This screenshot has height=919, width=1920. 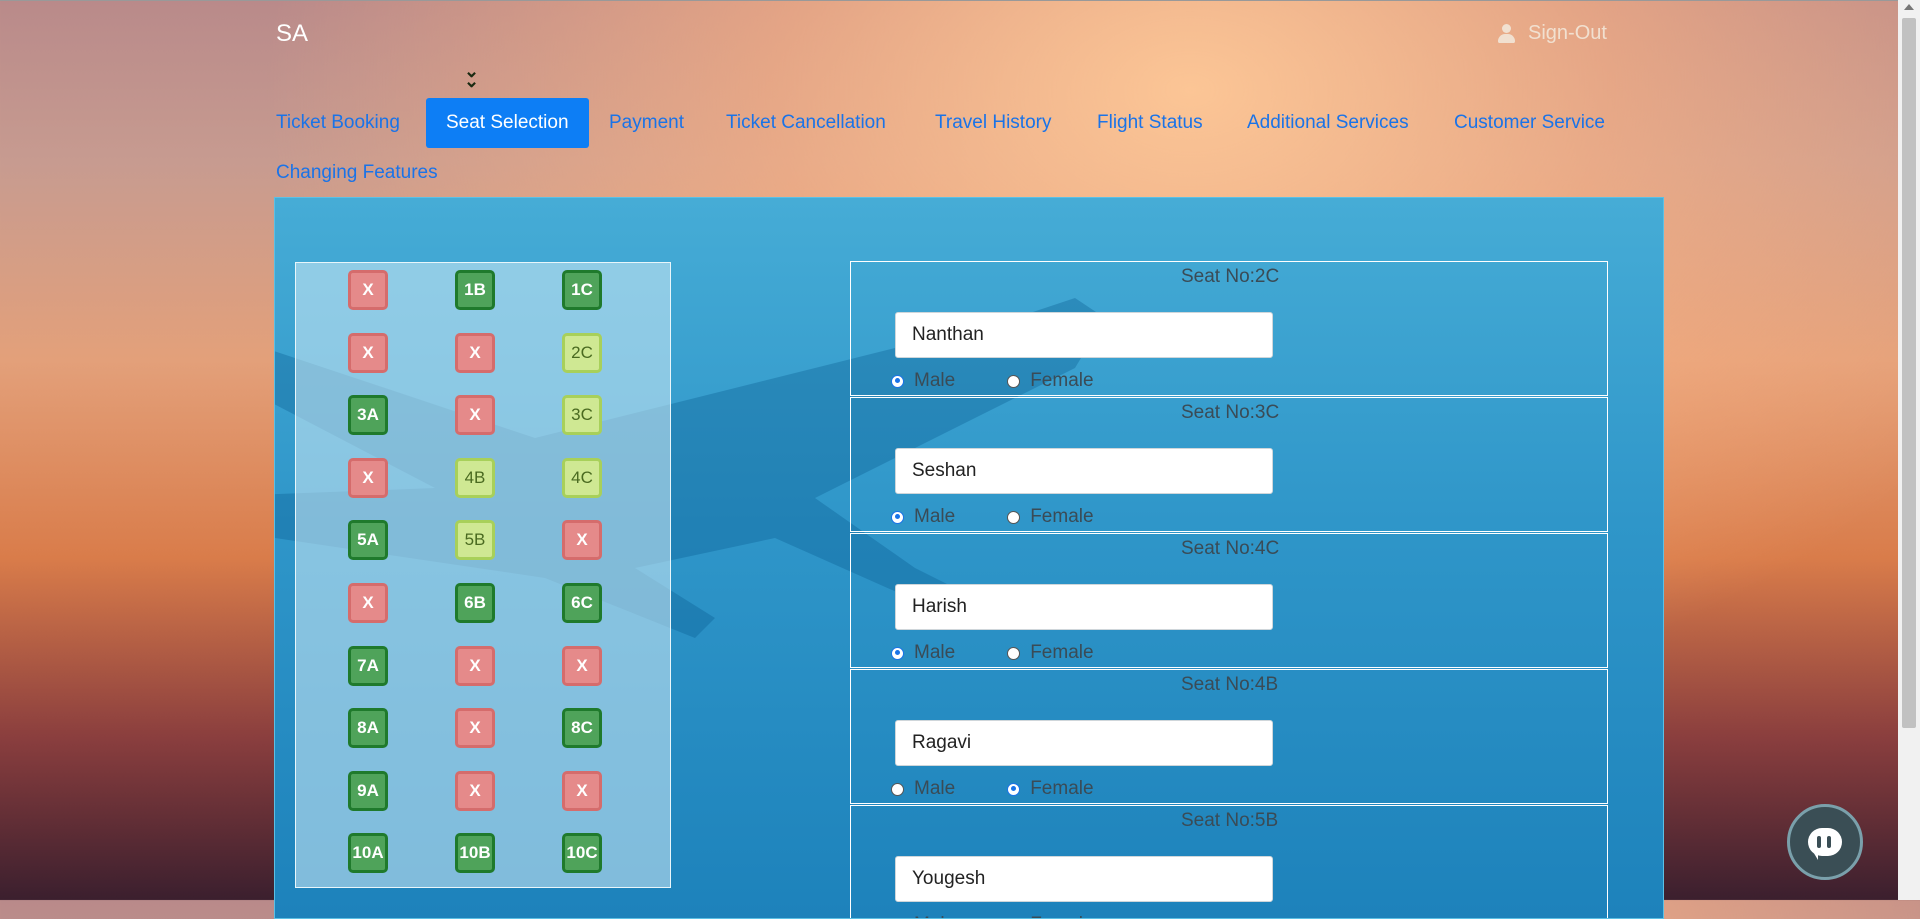 What do you see at coordinates (1230, 277) in the screenshot?
I see `seat-number-label: Seat No:2C` at bounding box center [1230, 277].